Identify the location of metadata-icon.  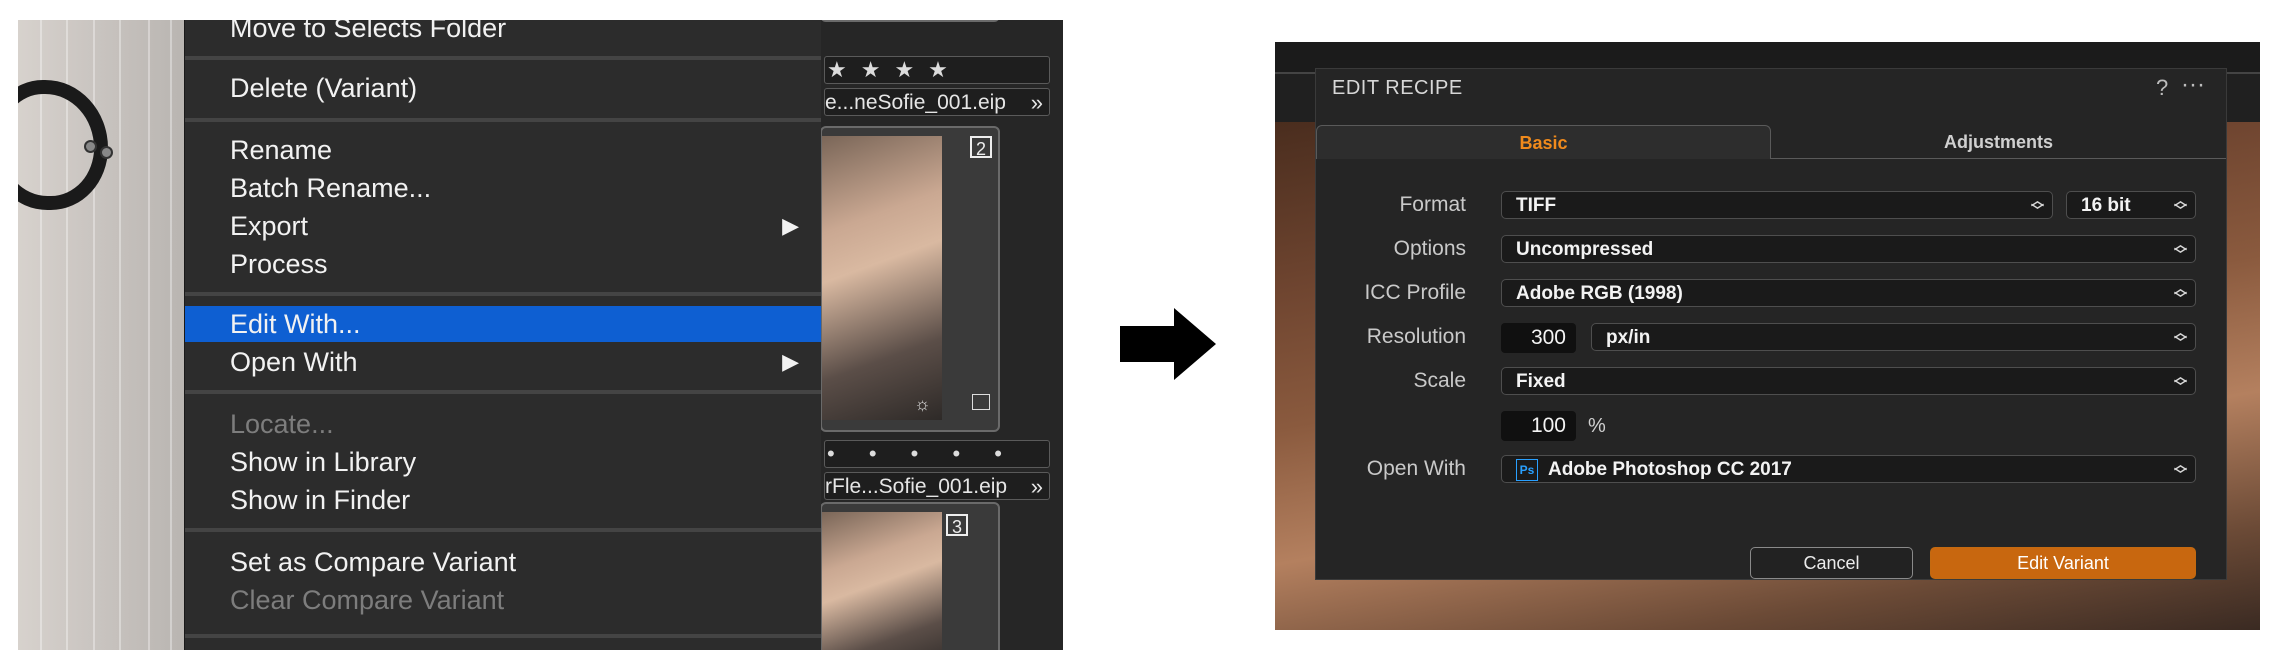
(981, 402).